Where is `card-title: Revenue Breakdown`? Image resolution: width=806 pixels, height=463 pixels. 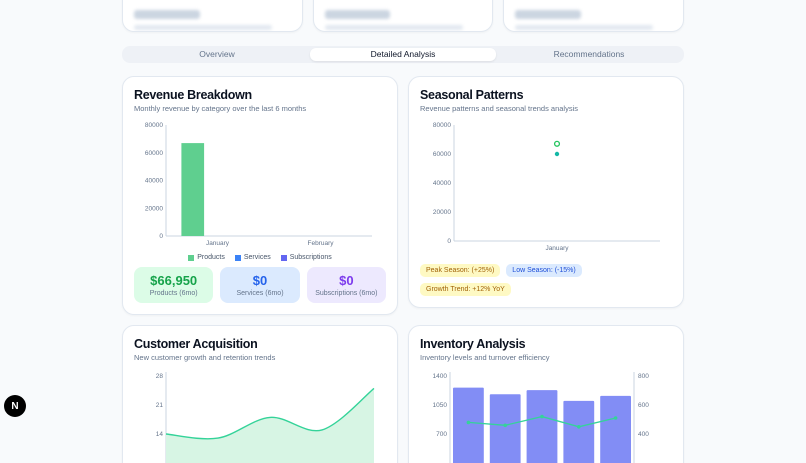 card-title: Revenue Breakdown is located at coordinates (193, 95).